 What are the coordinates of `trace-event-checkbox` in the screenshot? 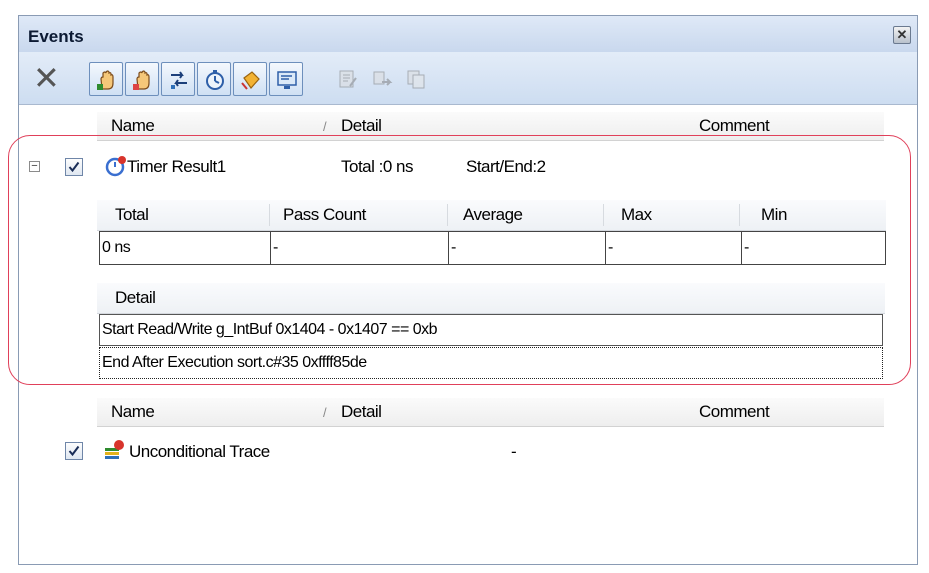 It's located at (74, 451).